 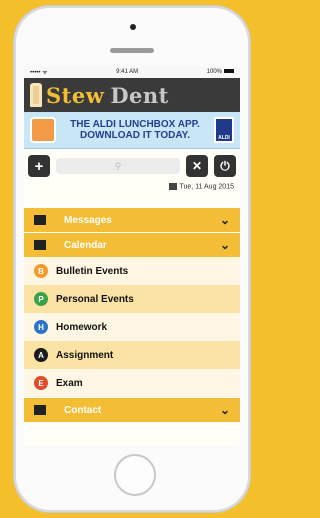 I want to click on ad-line1: THE ALDI LUNCHBOX APP., so click(x=135, y=124).